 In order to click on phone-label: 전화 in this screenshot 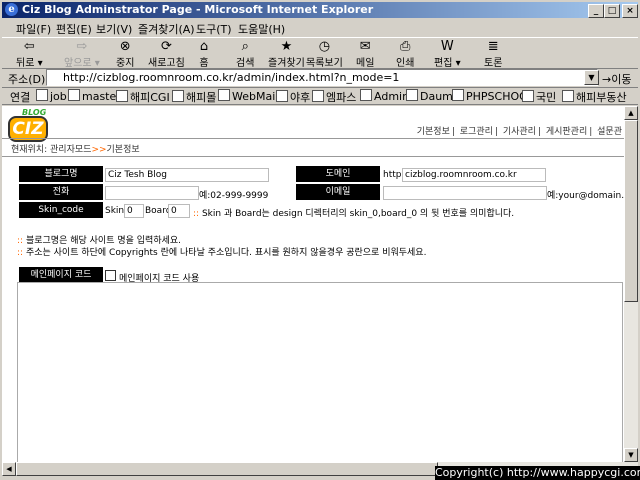, I will do `click(61, 192)`.